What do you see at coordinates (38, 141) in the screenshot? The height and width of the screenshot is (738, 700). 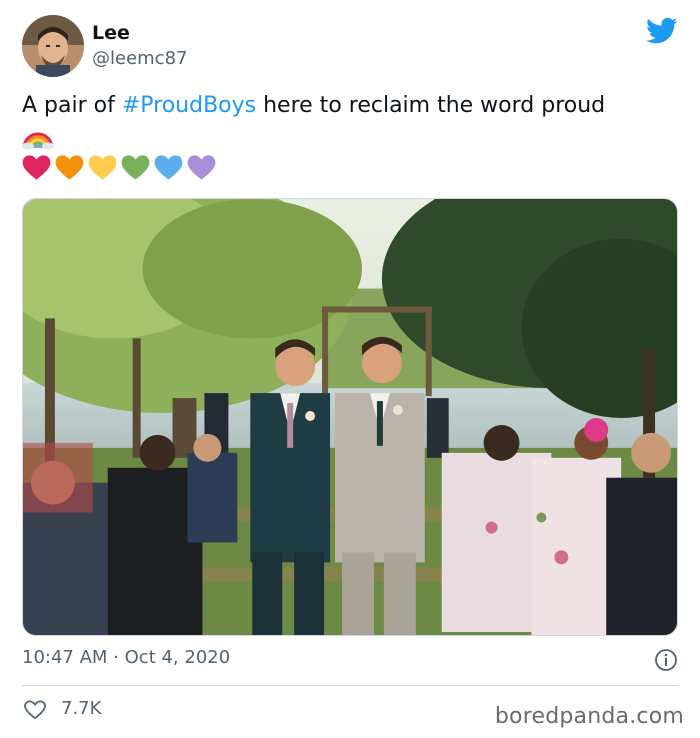 I see `rainbow-icon` at bounding box center [38, 141].